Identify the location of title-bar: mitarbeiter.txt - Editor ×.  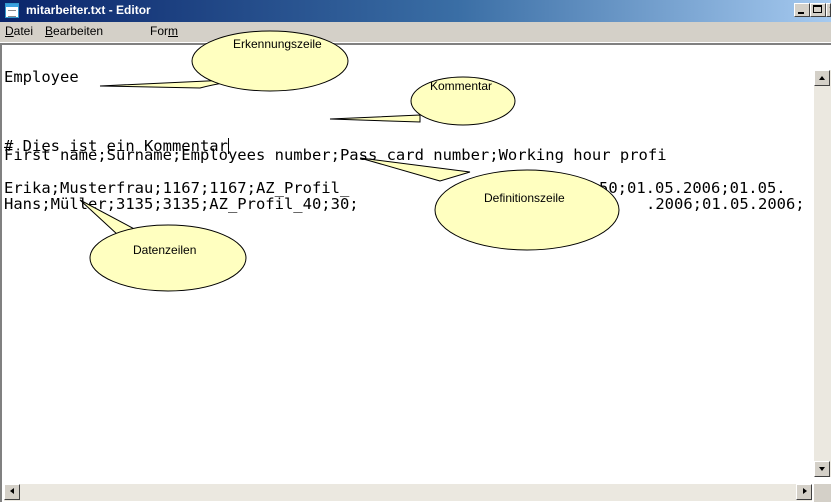
(415, 11).